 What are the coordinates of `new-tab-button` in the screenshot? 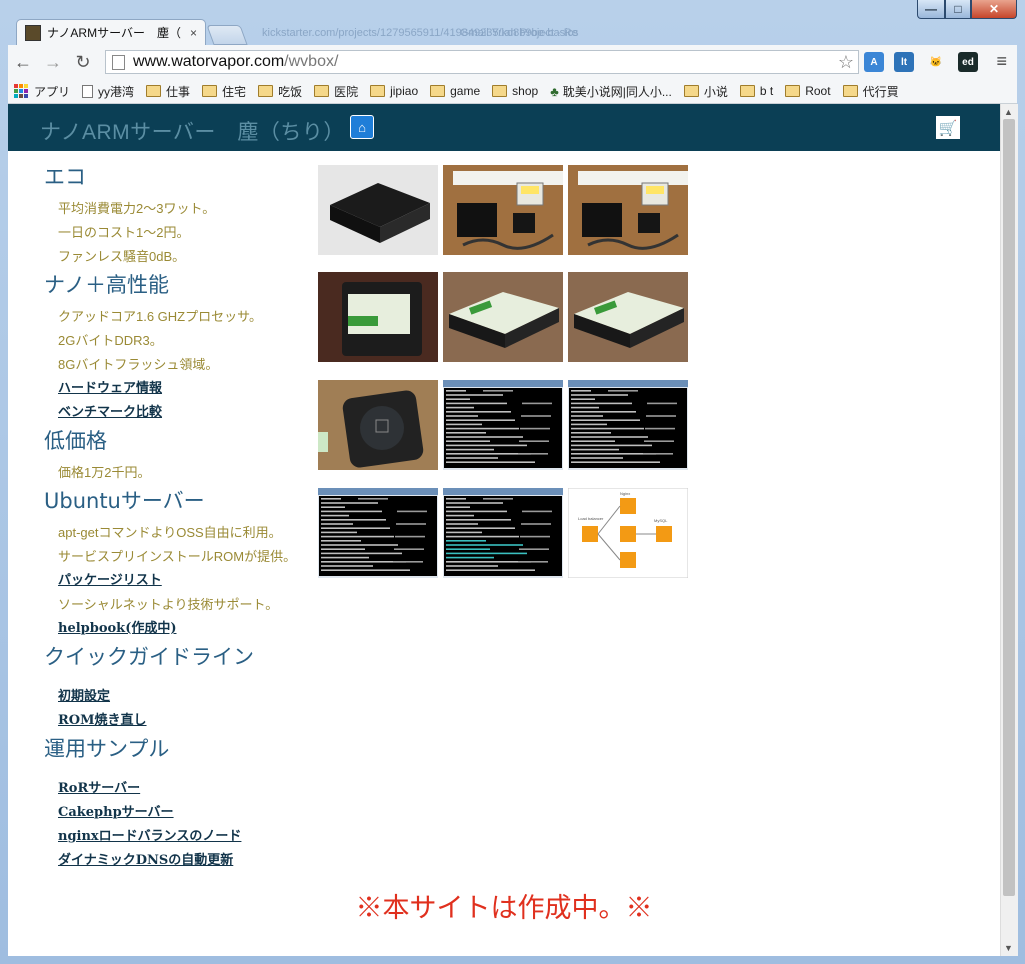 It's located at (227, 35).